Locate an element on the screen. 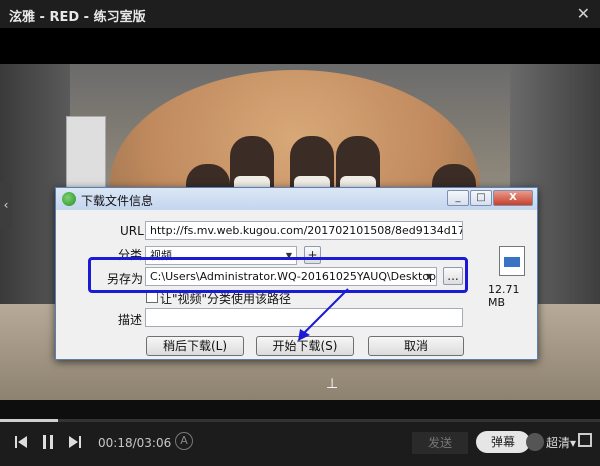 This screenshot has width=600, height=466. minimize-button: _ is located at coordinates (458, 198).